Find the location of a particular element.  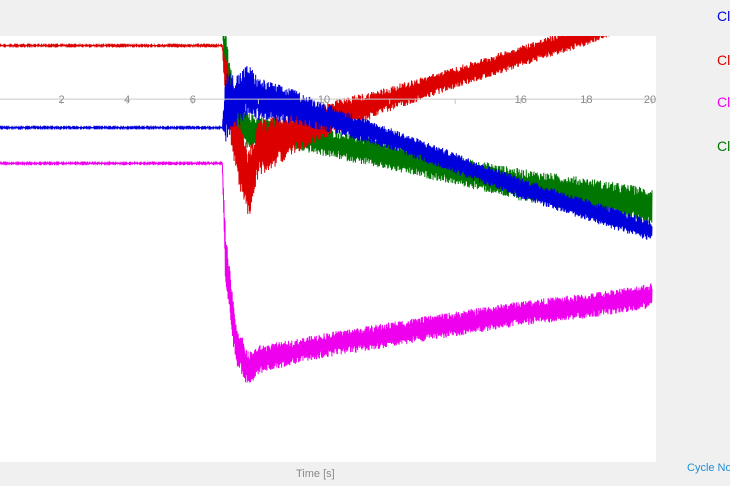

legend-item-series-3: Cl is located at coordinates (723, 102).